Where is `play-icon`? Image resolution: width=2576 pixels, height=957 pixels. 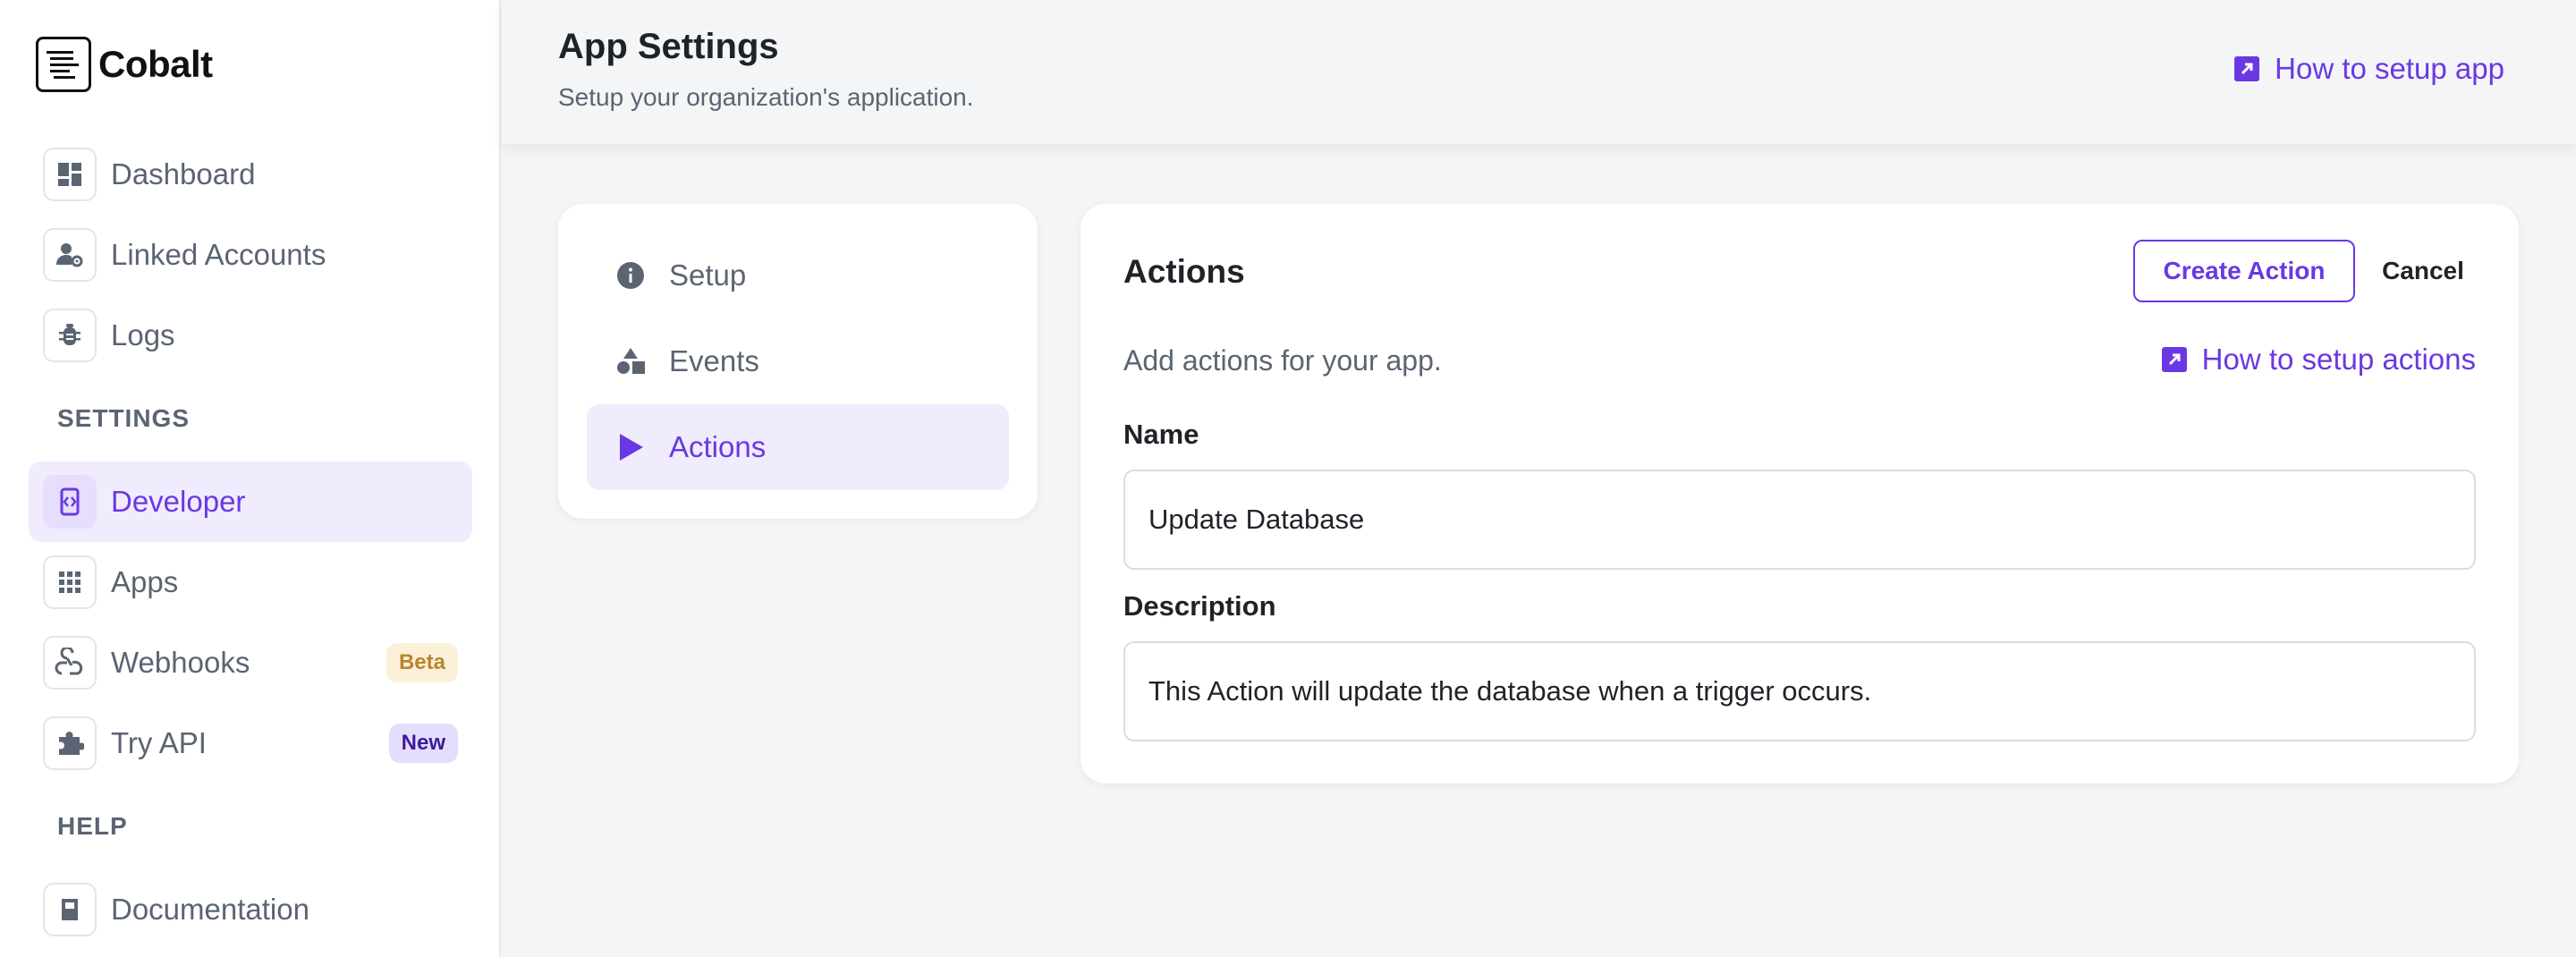 play-icon is located at coordinates (631, 447).